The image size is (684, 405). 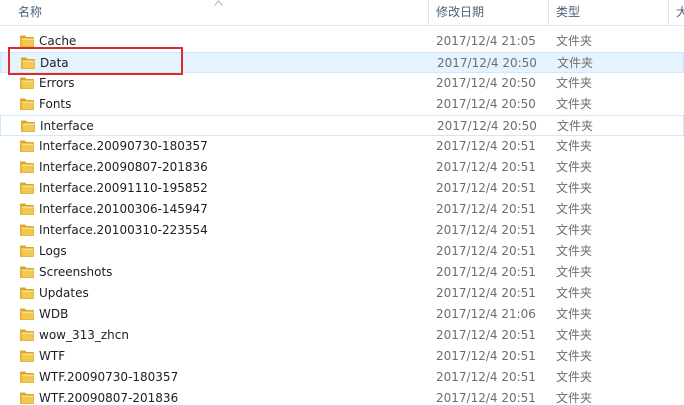 I want to click on file-name: Interface, so click(x=67, y=126).